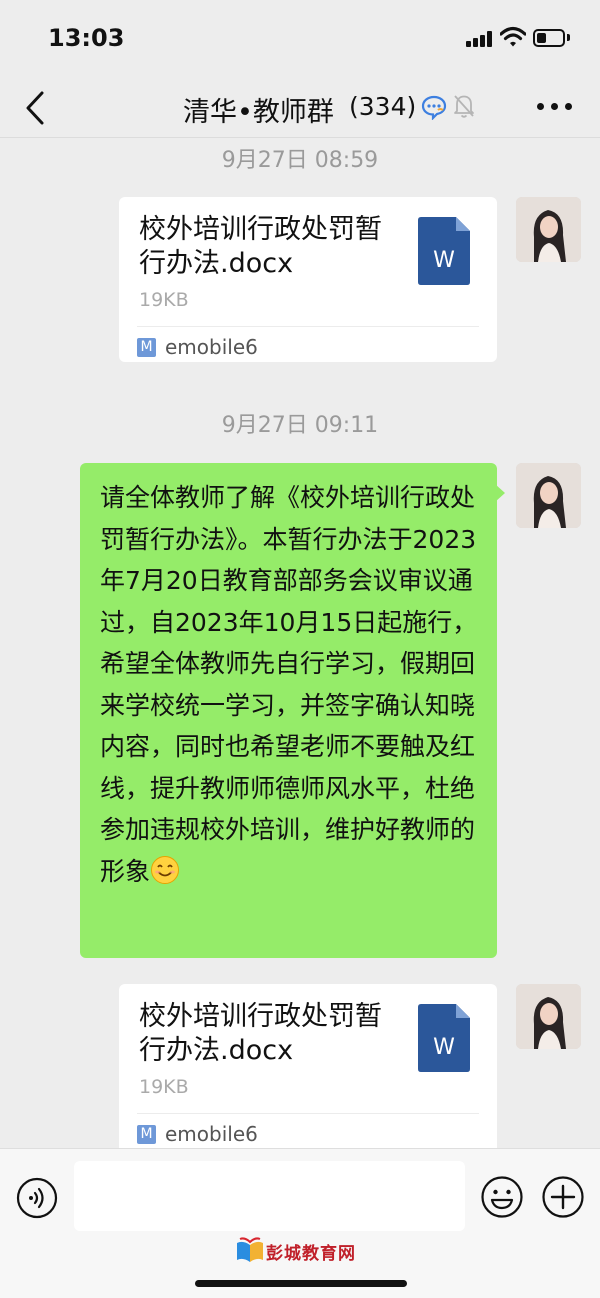  Describe the element at coordinates (311, 1254) in the screenshot. I see `watermark-text: 彭城教育网` at that location.